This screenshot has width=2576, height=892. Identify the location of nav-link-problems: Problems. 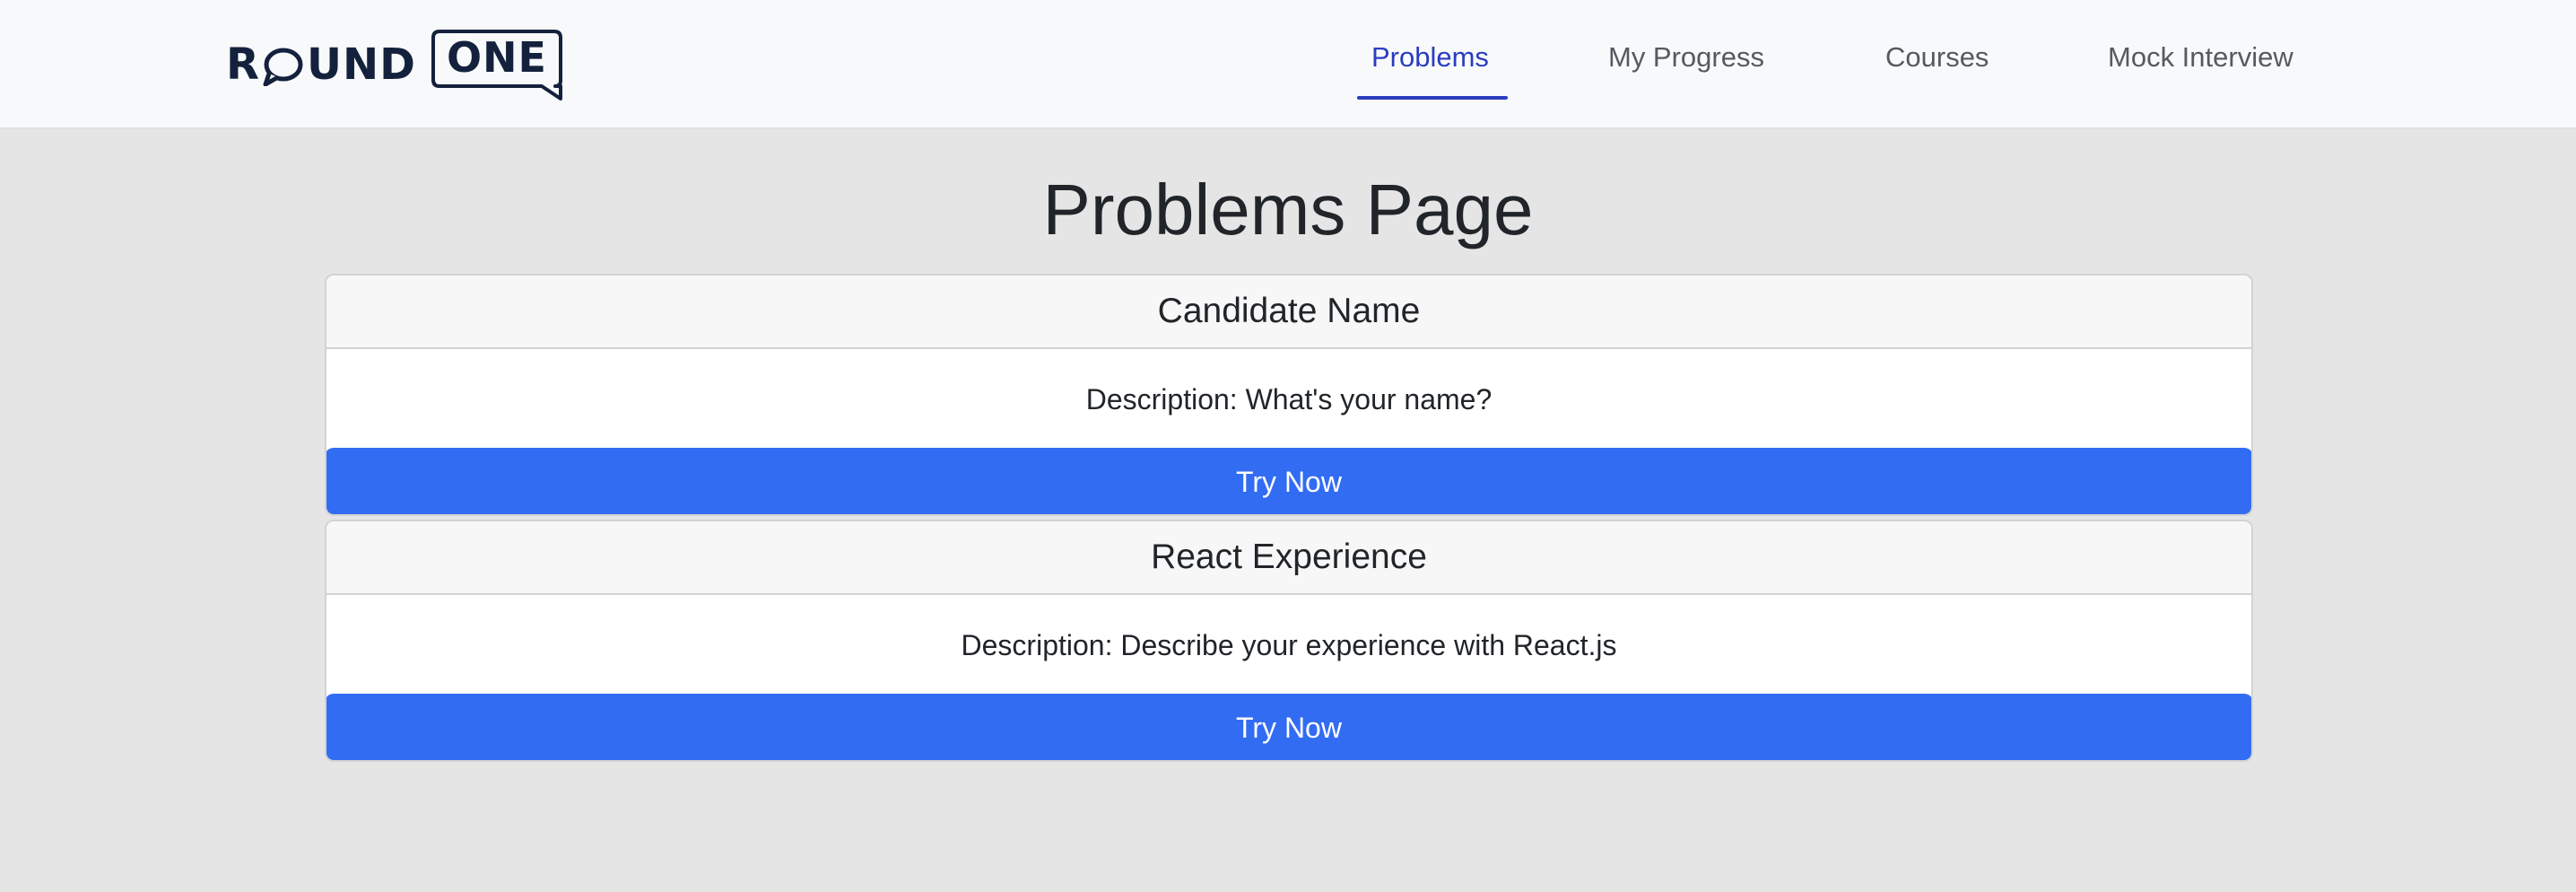
(1430, 57).